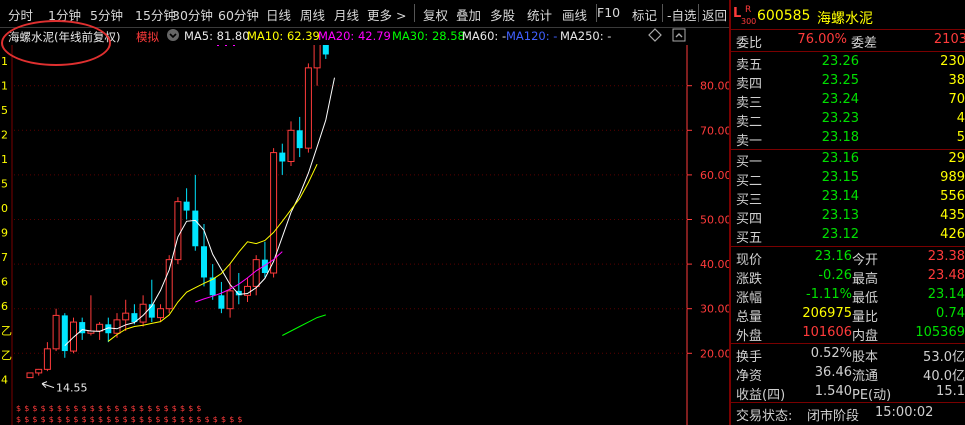  Describe the element at coordinates (608, 12) in the screenshot. I see `toolbar-item-15: F10` at that location.